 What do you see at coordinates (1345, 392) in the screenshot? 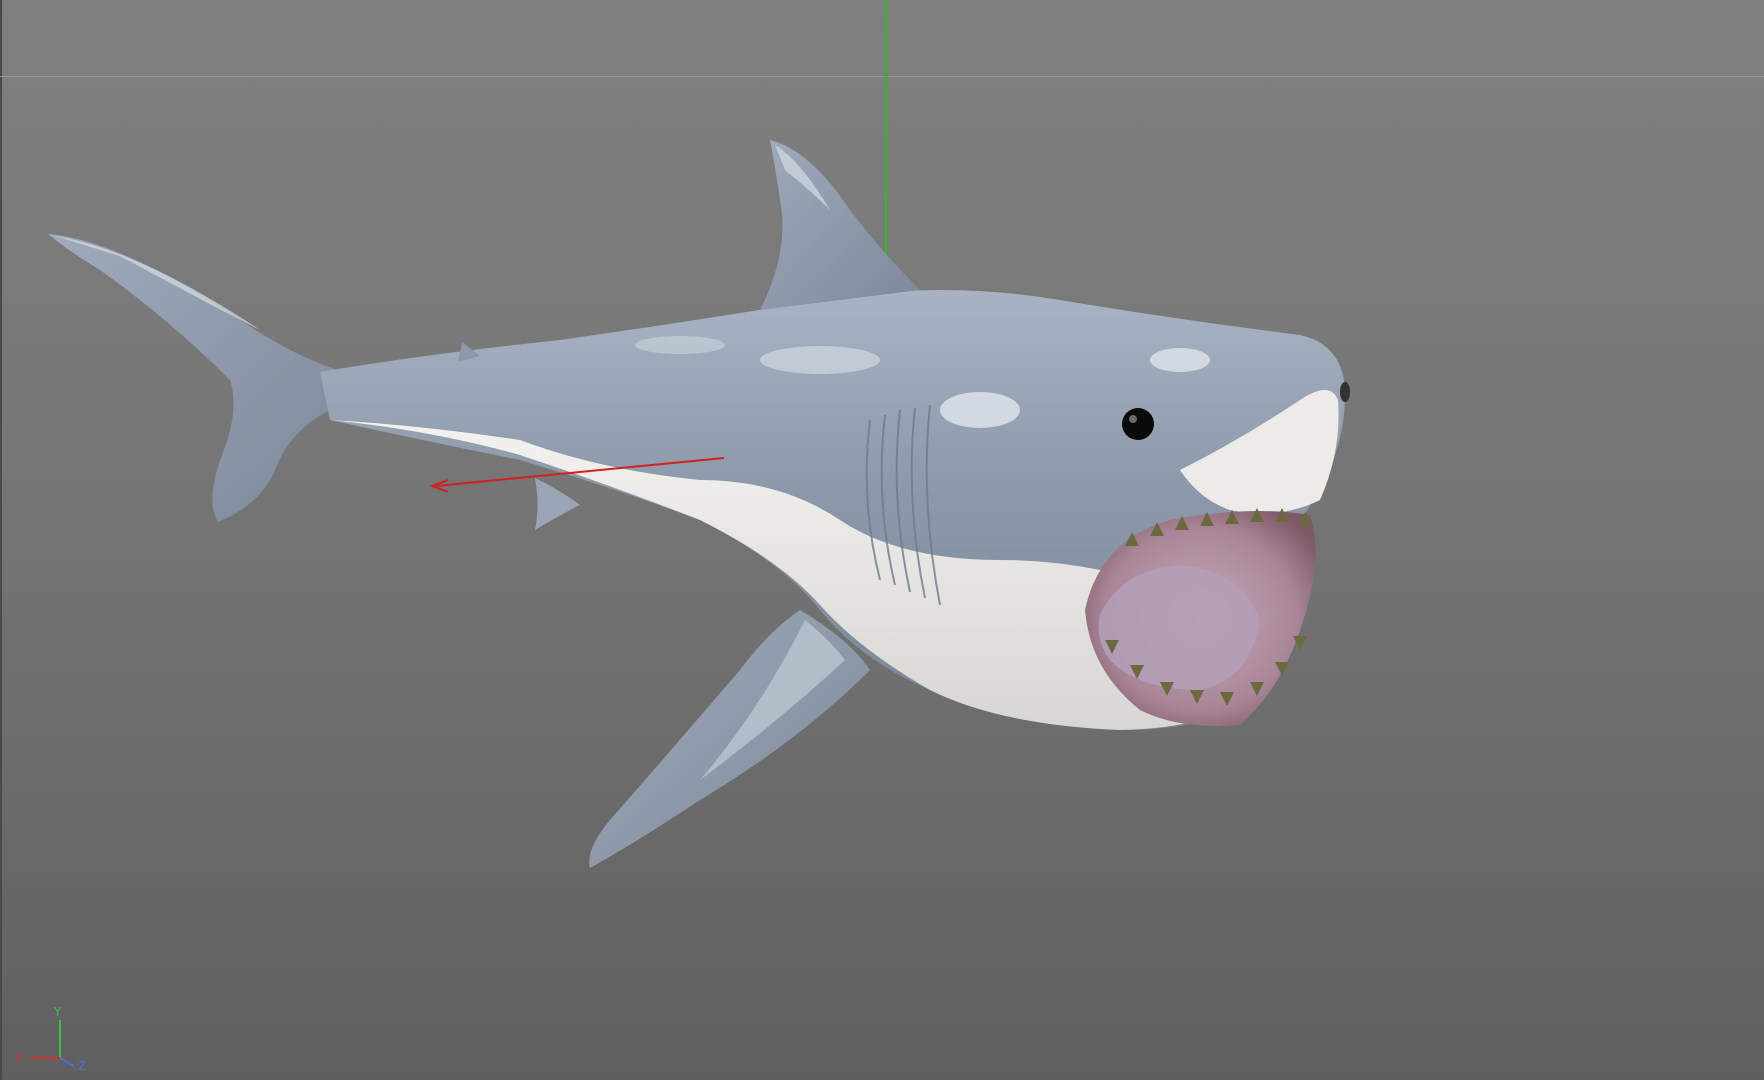
I see `shark-nostril` at bounding box center [1345, 392].